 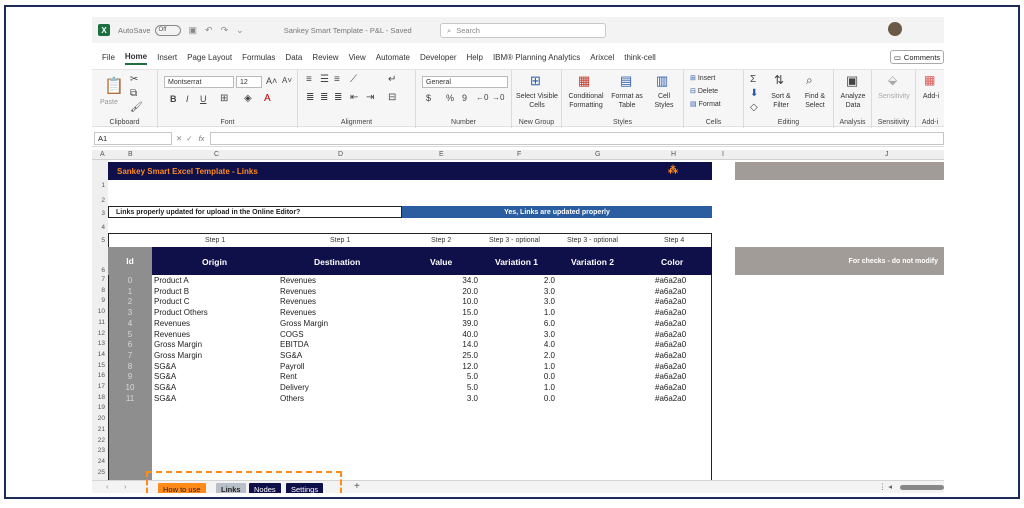 What do you see at coordinates (450, 98) in the screenshot?
I see `percent-button: %` at bounding box center [450, 98].